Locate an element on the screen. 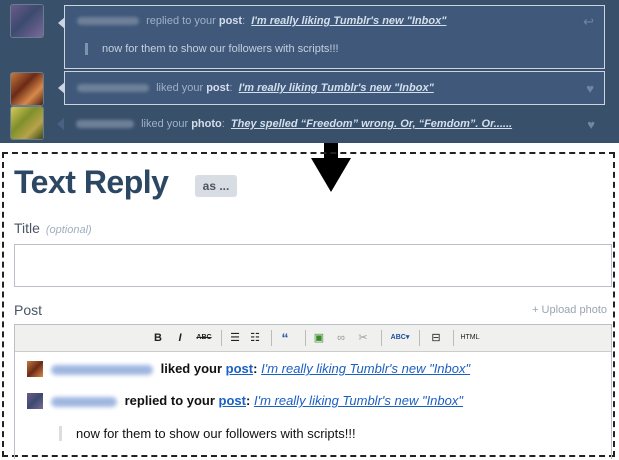 The image size is (619, 460). editor-toolbar: B I ABC ☰ ☷ “ ▣ ∞ ✂ ABC▾ ⊟ HTML is located at coordinates (313, 338).